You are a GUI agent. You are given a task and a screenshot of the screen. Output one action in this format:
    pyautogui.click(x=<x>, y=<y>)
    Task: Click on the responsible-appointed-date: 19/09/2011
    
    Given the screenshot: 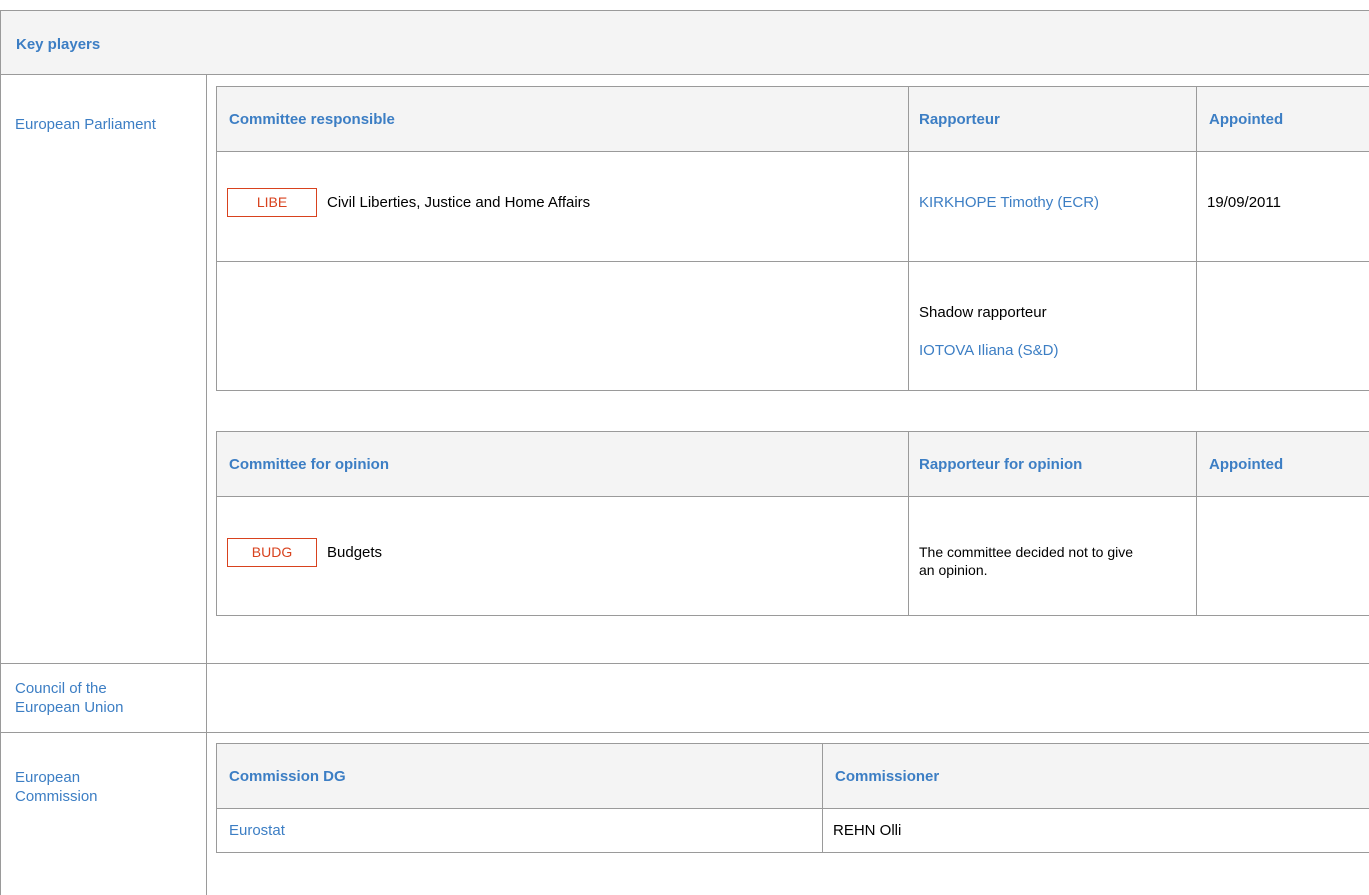 What is the action you would take?
    pyautogui.click(x=1244, y=202)
    